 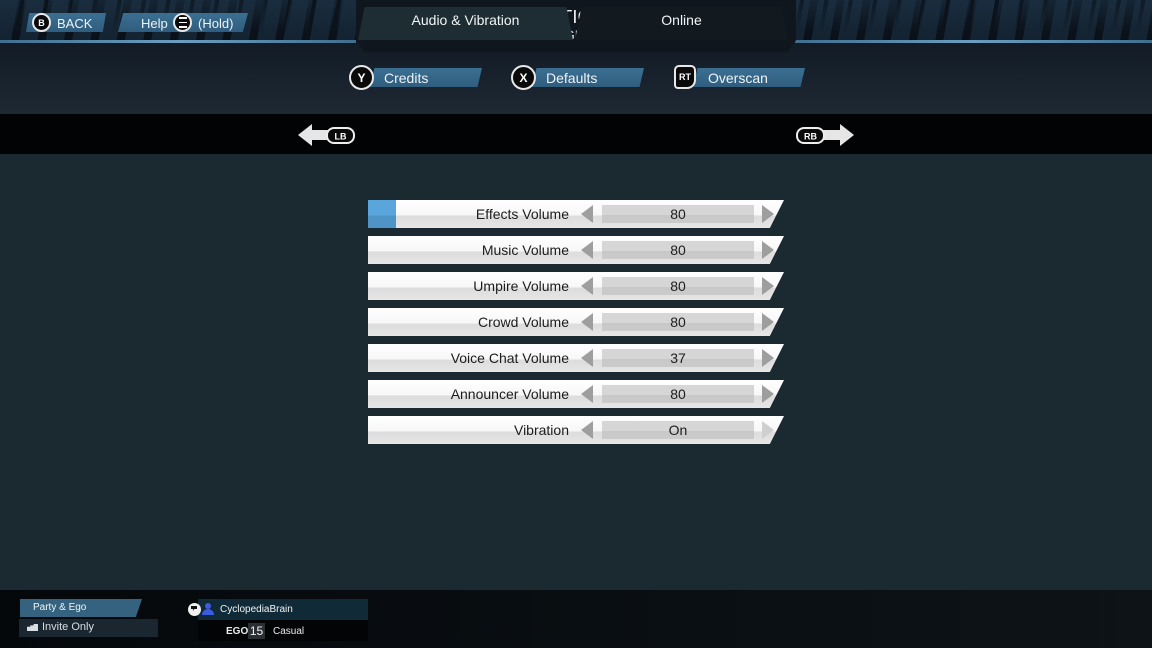 I want to click on tab-audio-vibration: Audio & Vibration, so click(x=465, y=23).